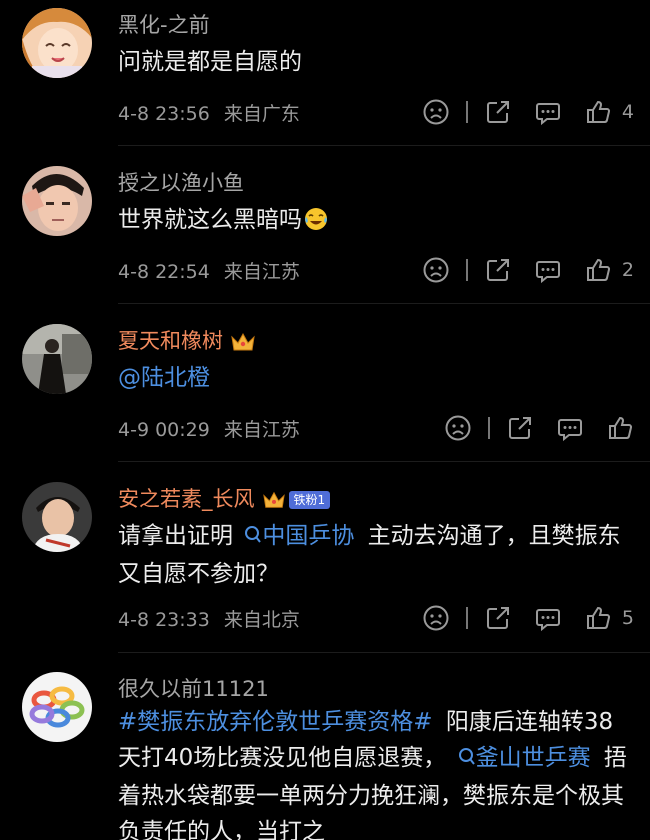 The image size is (650, 840). I want to click on comment-location: 来自广东, so click(261, 114).